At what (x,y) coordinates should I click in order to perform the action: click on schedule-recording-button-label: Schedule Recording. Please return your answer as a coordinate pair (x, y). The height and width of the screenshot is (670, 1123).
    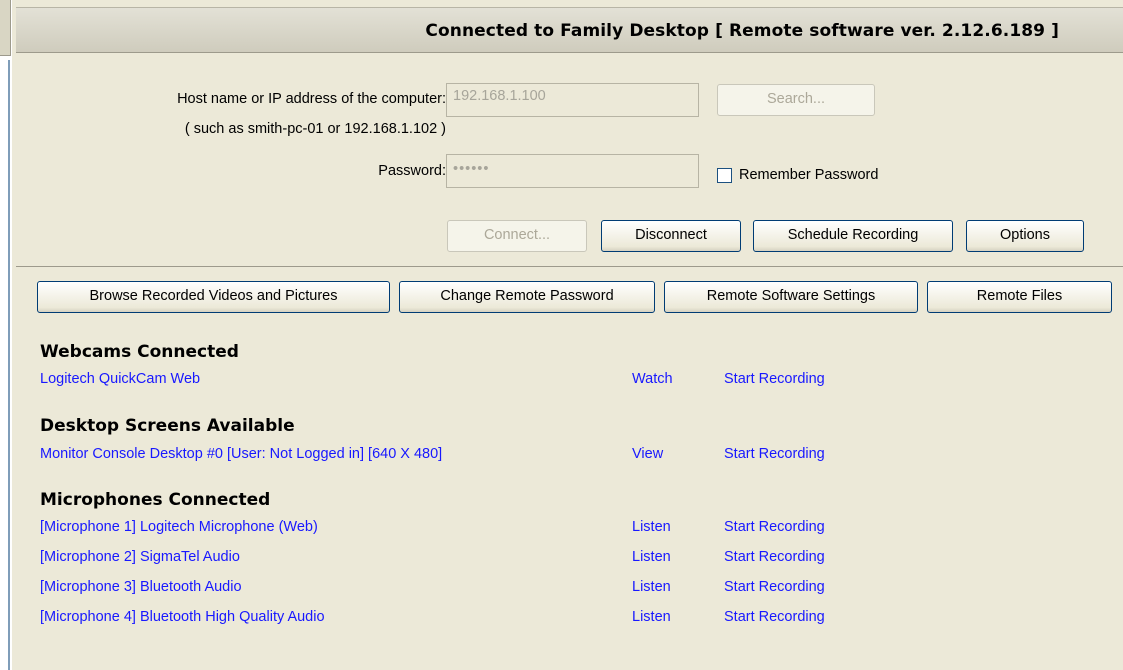
    Looking at the image, I should click on (853, 235).